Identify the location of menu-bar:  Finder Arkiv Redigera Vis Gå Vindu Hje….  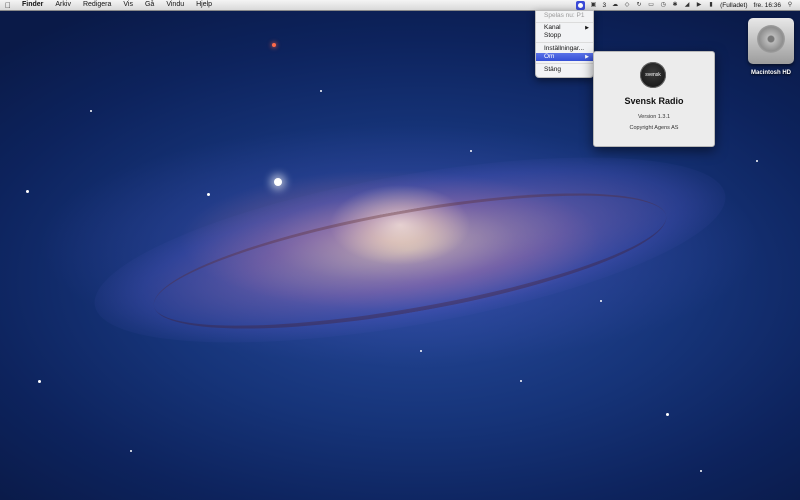
(400, 5).